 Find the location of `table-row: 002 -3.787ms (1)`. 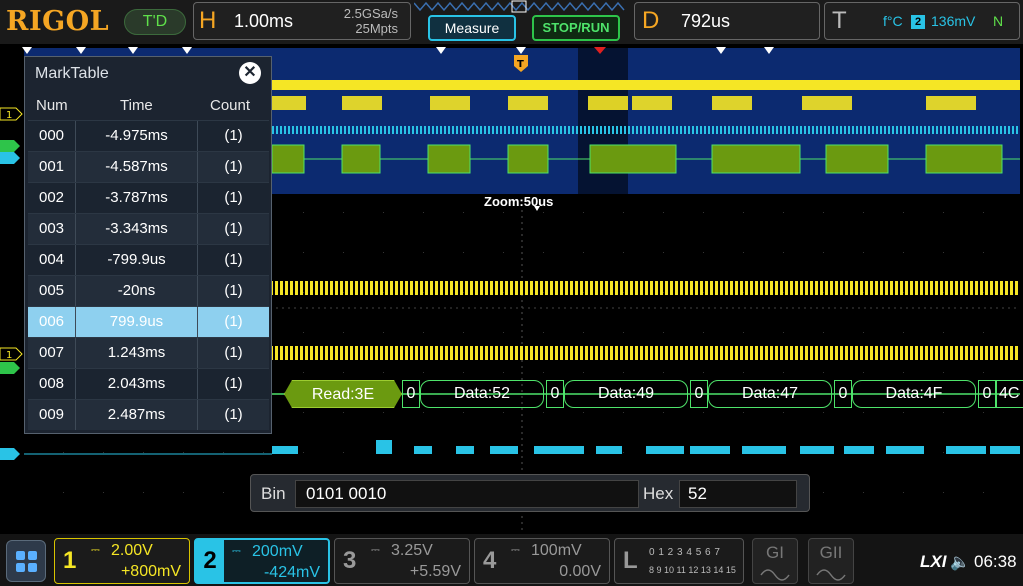

table-row: 002 -3.787ms (1) is located at coordinates (148, 197).